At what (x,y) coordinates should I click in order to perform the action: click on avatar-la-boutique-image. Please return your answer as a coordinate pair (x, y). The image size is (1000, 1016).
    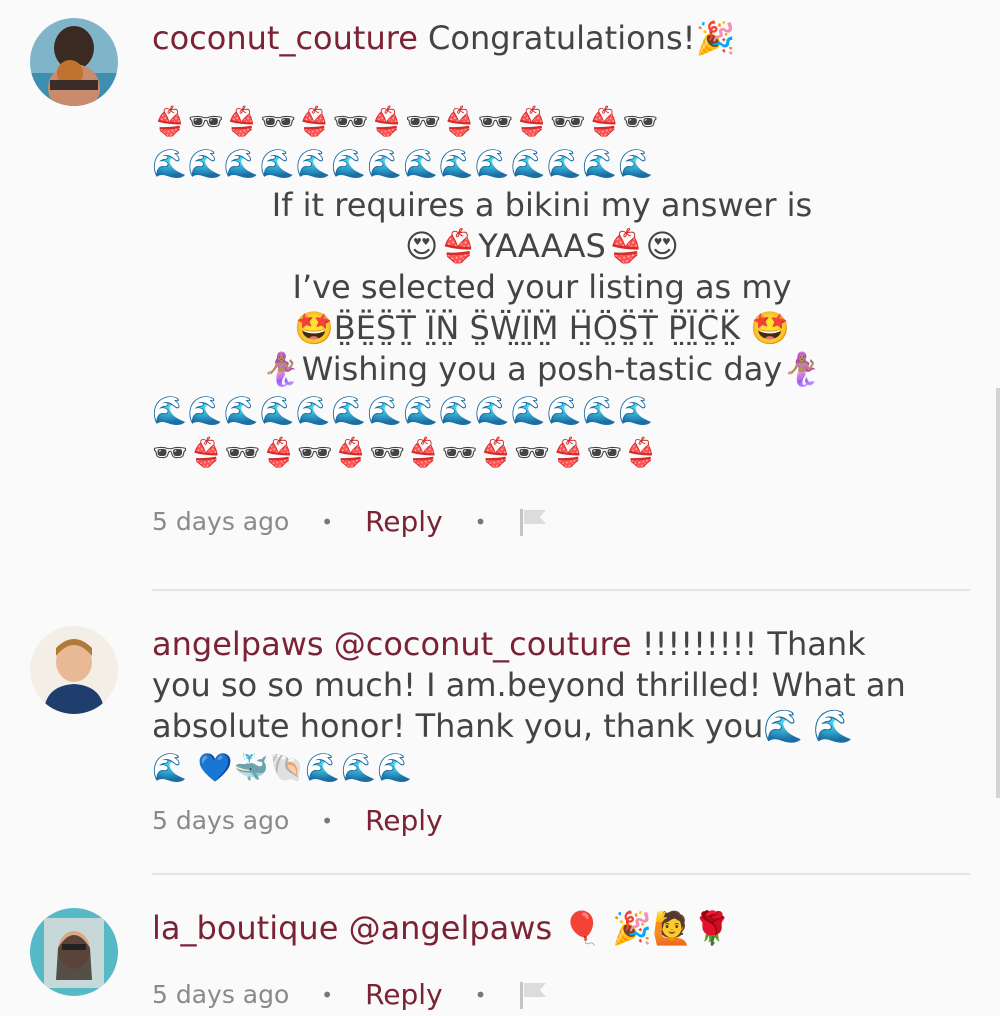
    Looking at the image, I should click on (74, 952).